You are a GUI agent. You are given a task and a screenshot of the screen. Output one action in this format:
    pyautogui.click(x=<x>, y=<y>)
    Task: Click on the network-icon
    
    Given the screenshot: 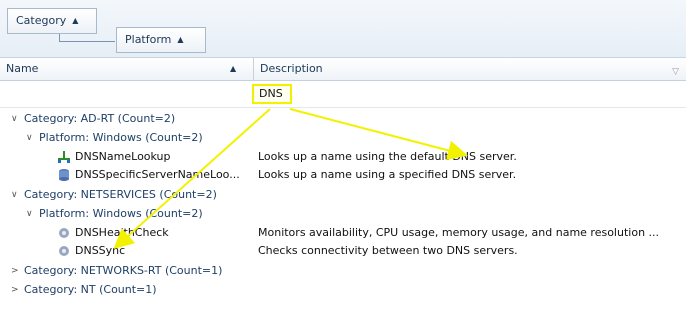 What is the action you would take?
    pyautogui.click(x=64, y=157)
    